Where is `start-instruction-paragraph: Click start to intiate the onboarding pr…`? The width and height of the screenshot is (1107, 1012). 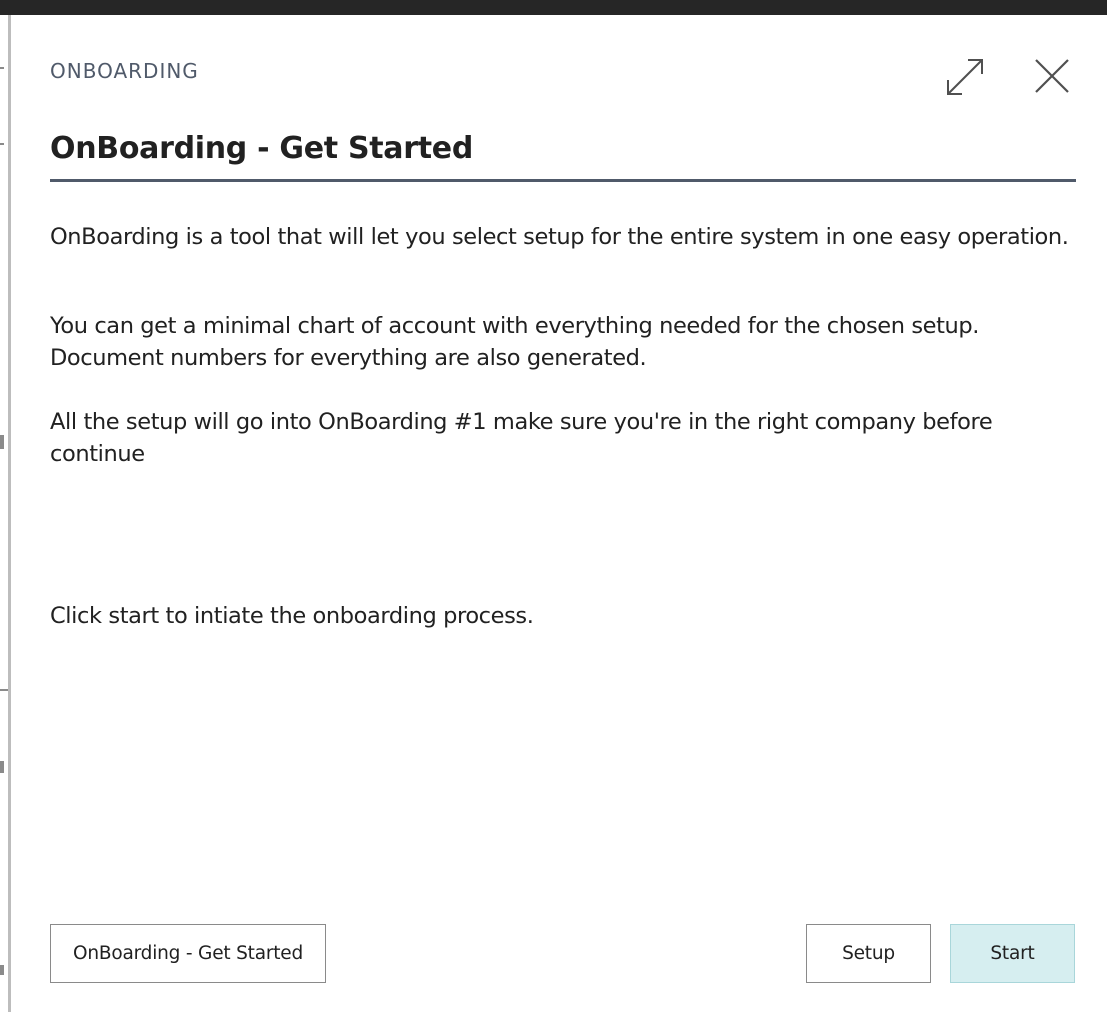
start-instruction-paragraph: Click start to intiate the onboarding pr… is located at coordinates (292, 616).